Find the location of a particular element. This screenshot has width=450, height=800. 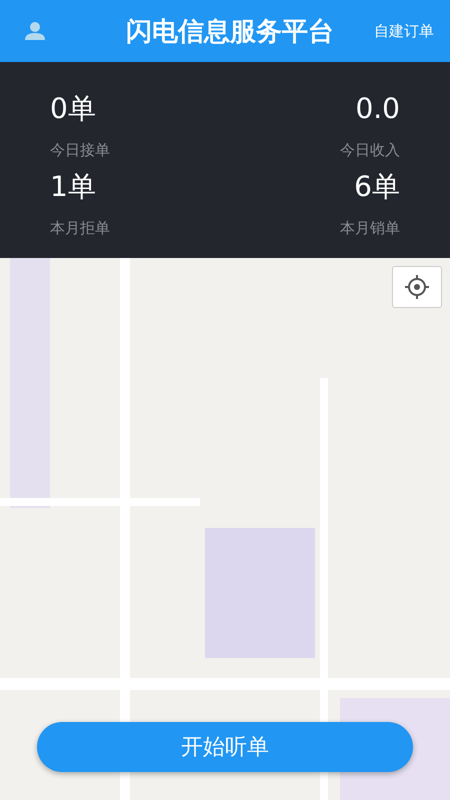

locate-button is located at coordinates (417, 287).